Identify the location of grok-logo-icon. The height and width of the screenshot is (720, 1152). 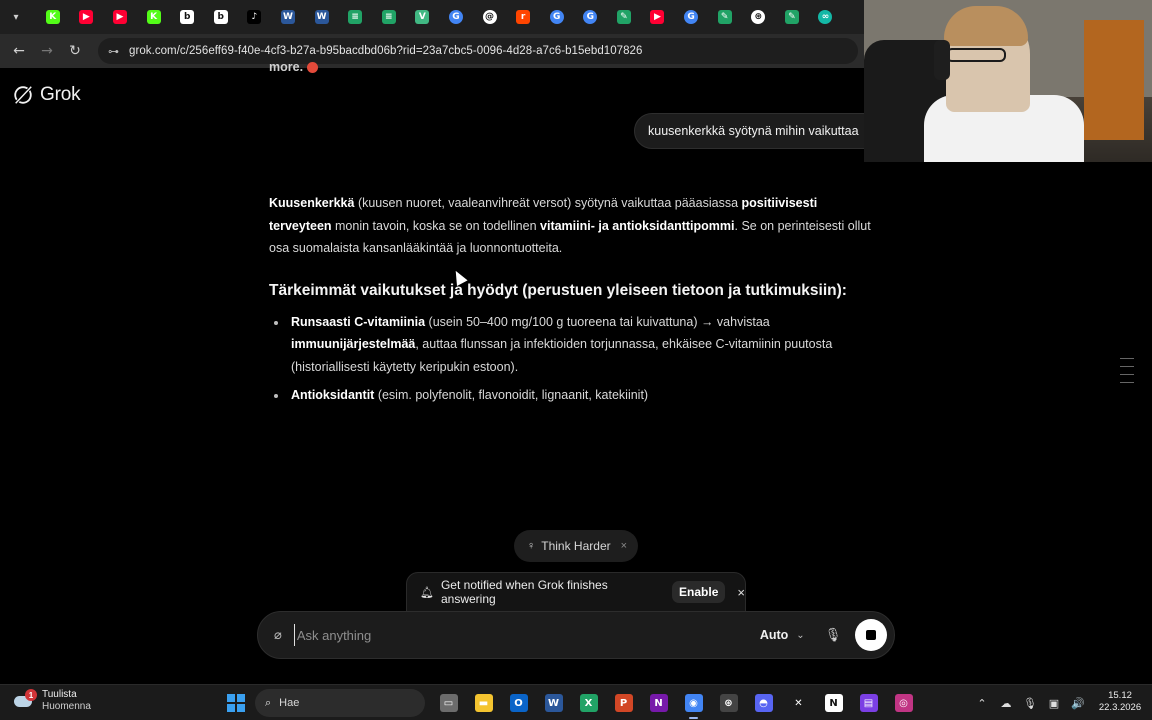
(23, 95).